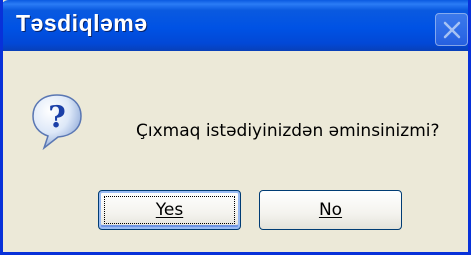 The width and height of the screenshot is (471, 255). What do you see at coordinates (288, 131) in the screenshot?
I see `dialog-message: Çıxmaq istədiyinizdən əminsinizmi?` at bounding box center [288, 131].